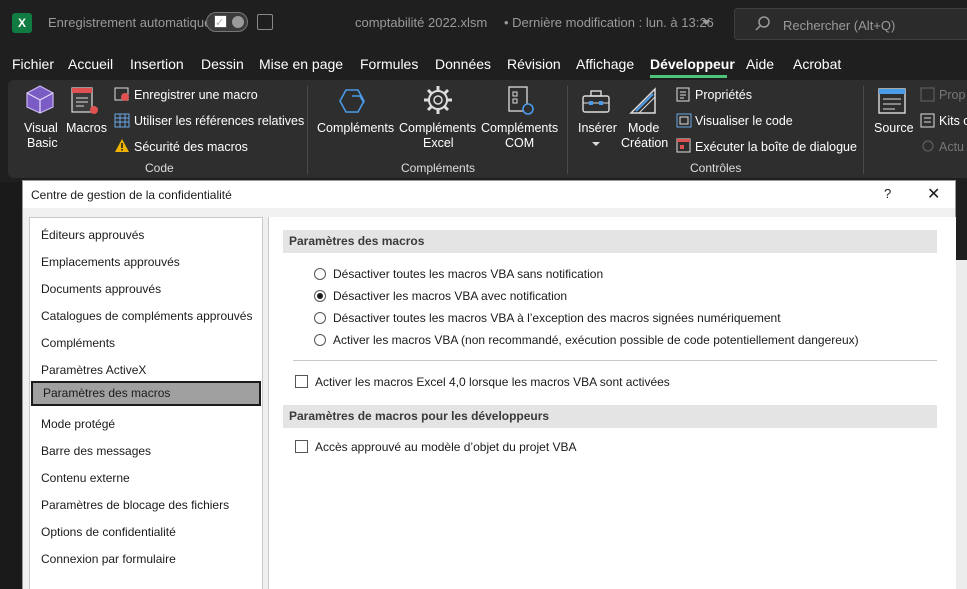 The width and height of the screenshot is (967, 589). I want to click on com-addins-label-1: Compléments, so click(520, 128).